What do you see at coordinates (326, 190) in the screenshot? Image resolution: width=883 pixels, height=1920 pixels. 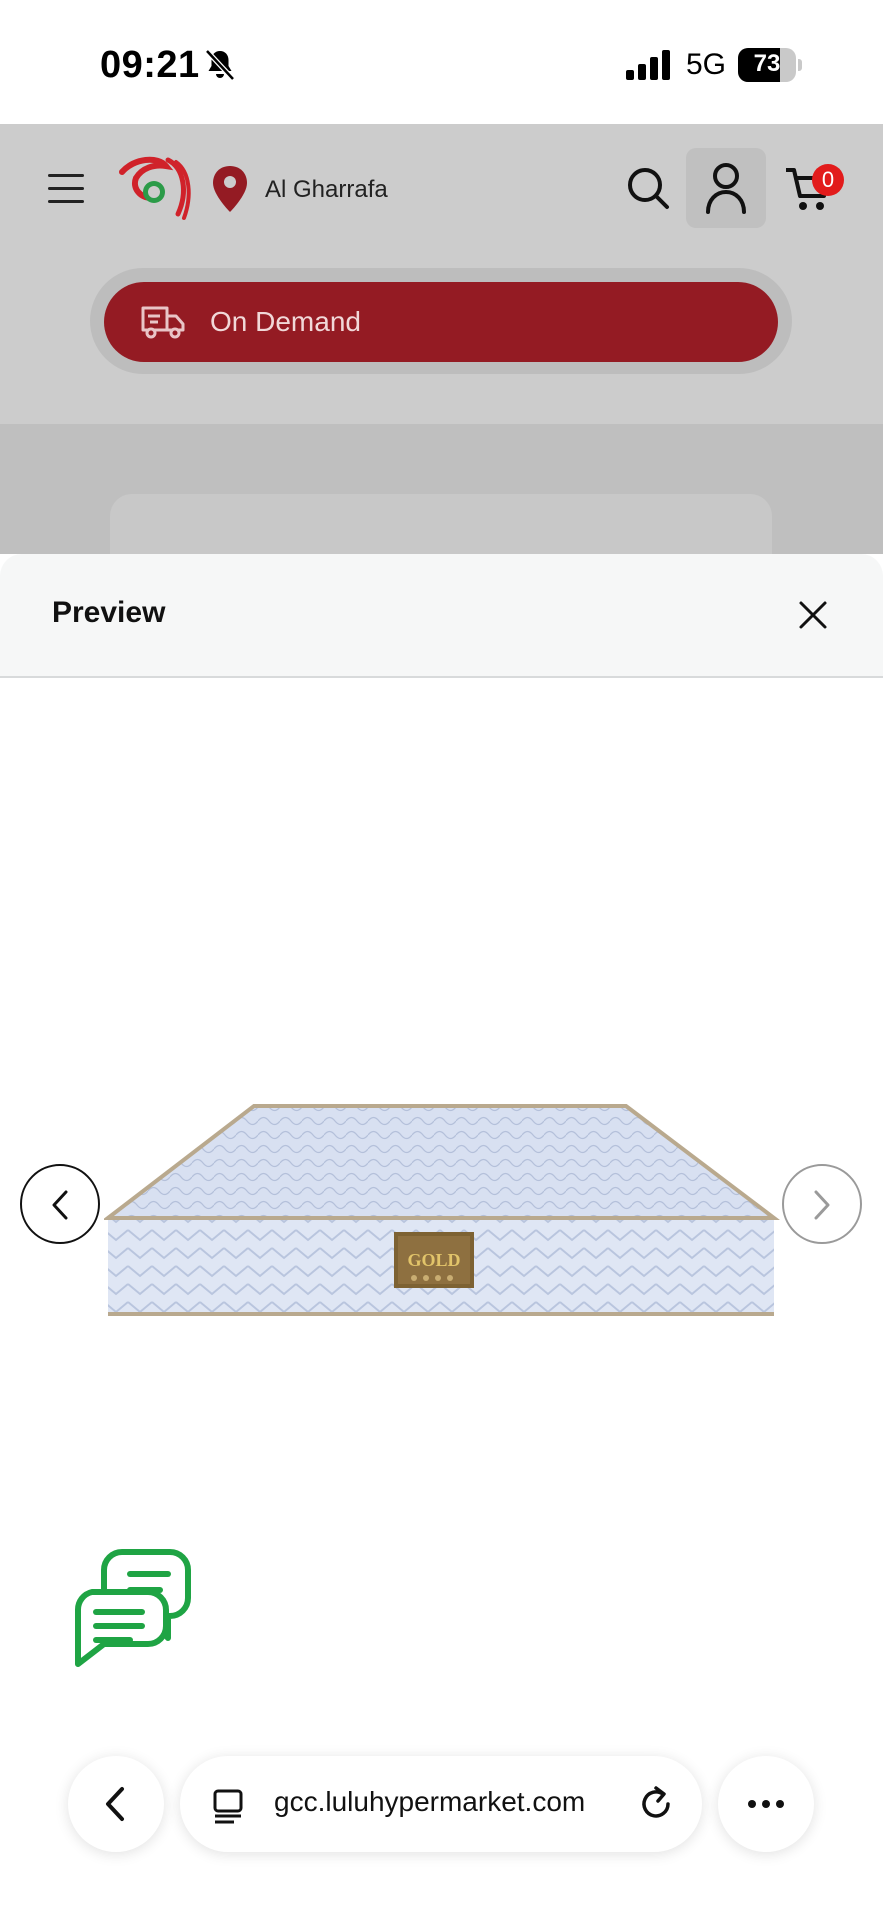 I see `location-label: Al Gharrafa` at bounding box center [326, 190].